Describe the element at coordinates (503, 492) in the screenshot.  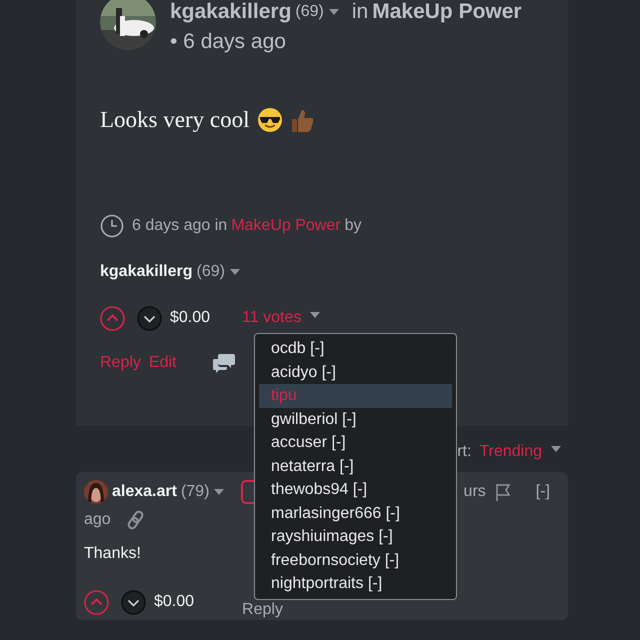
I see `flag-icon` at that location.